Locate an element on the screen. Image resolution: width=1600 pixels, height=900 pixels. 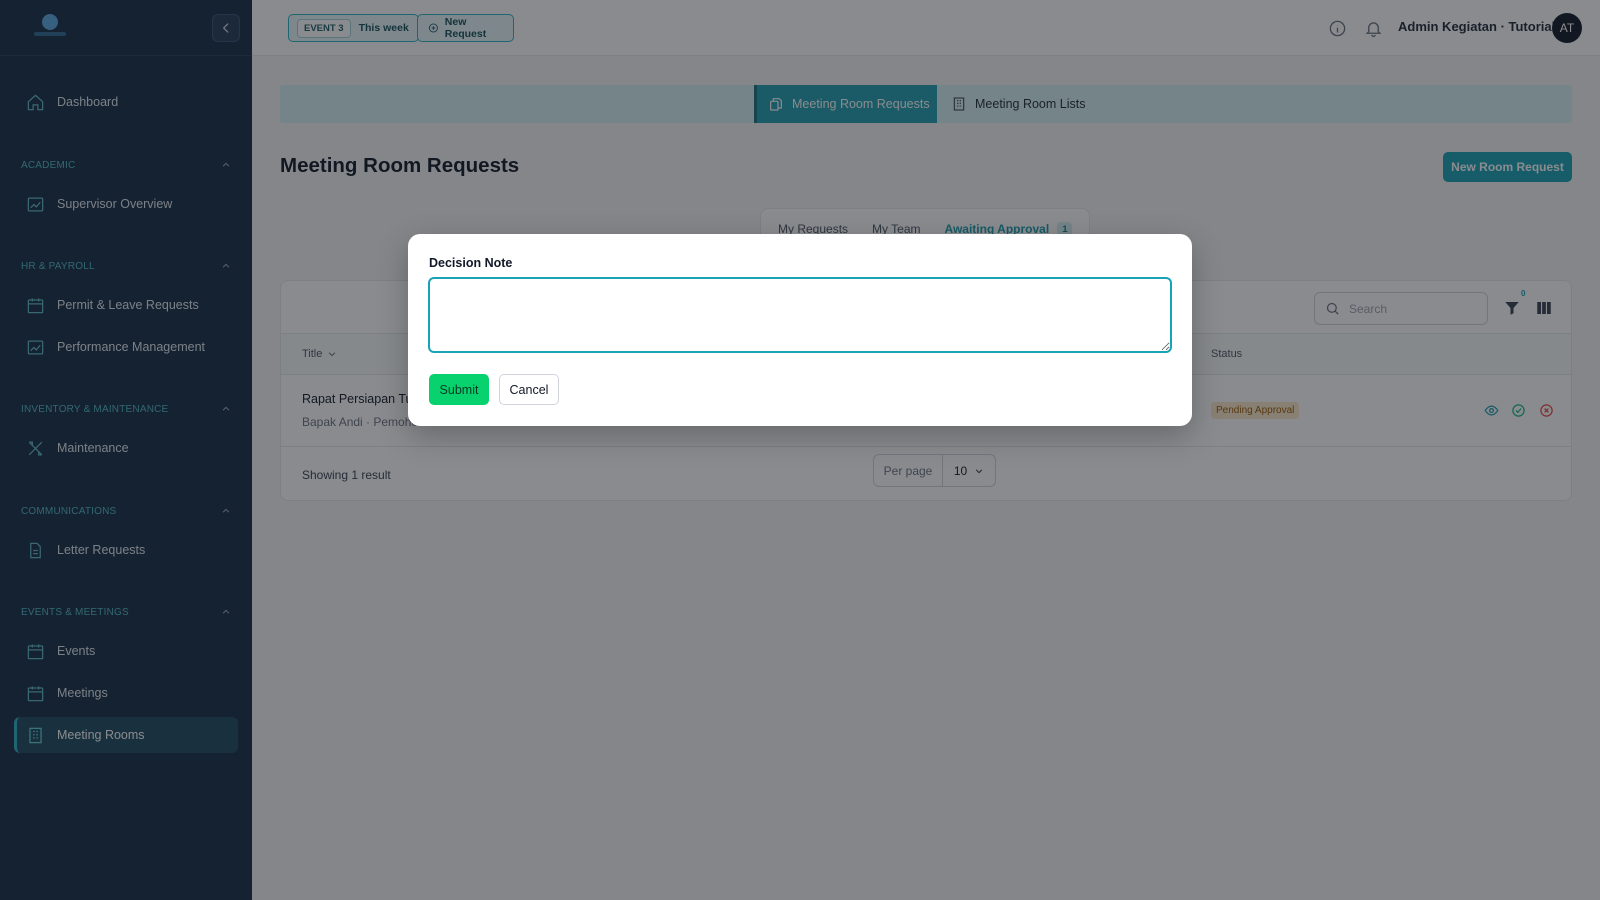
submit-button: Submit is located at coordinates (459, 389).